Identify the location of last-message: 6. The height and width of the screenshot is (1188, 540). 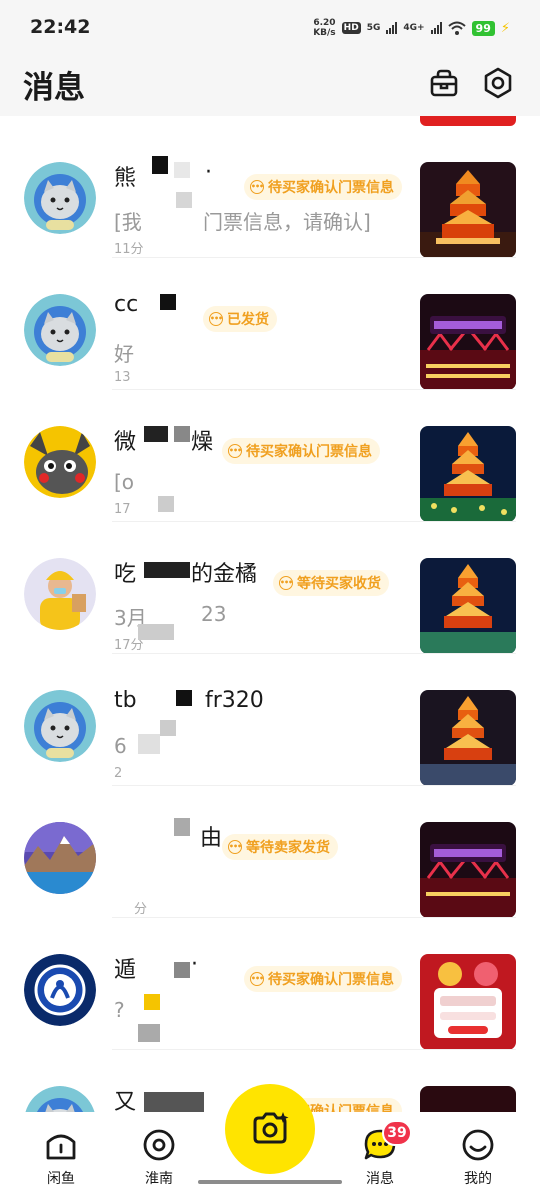
(120, 746).